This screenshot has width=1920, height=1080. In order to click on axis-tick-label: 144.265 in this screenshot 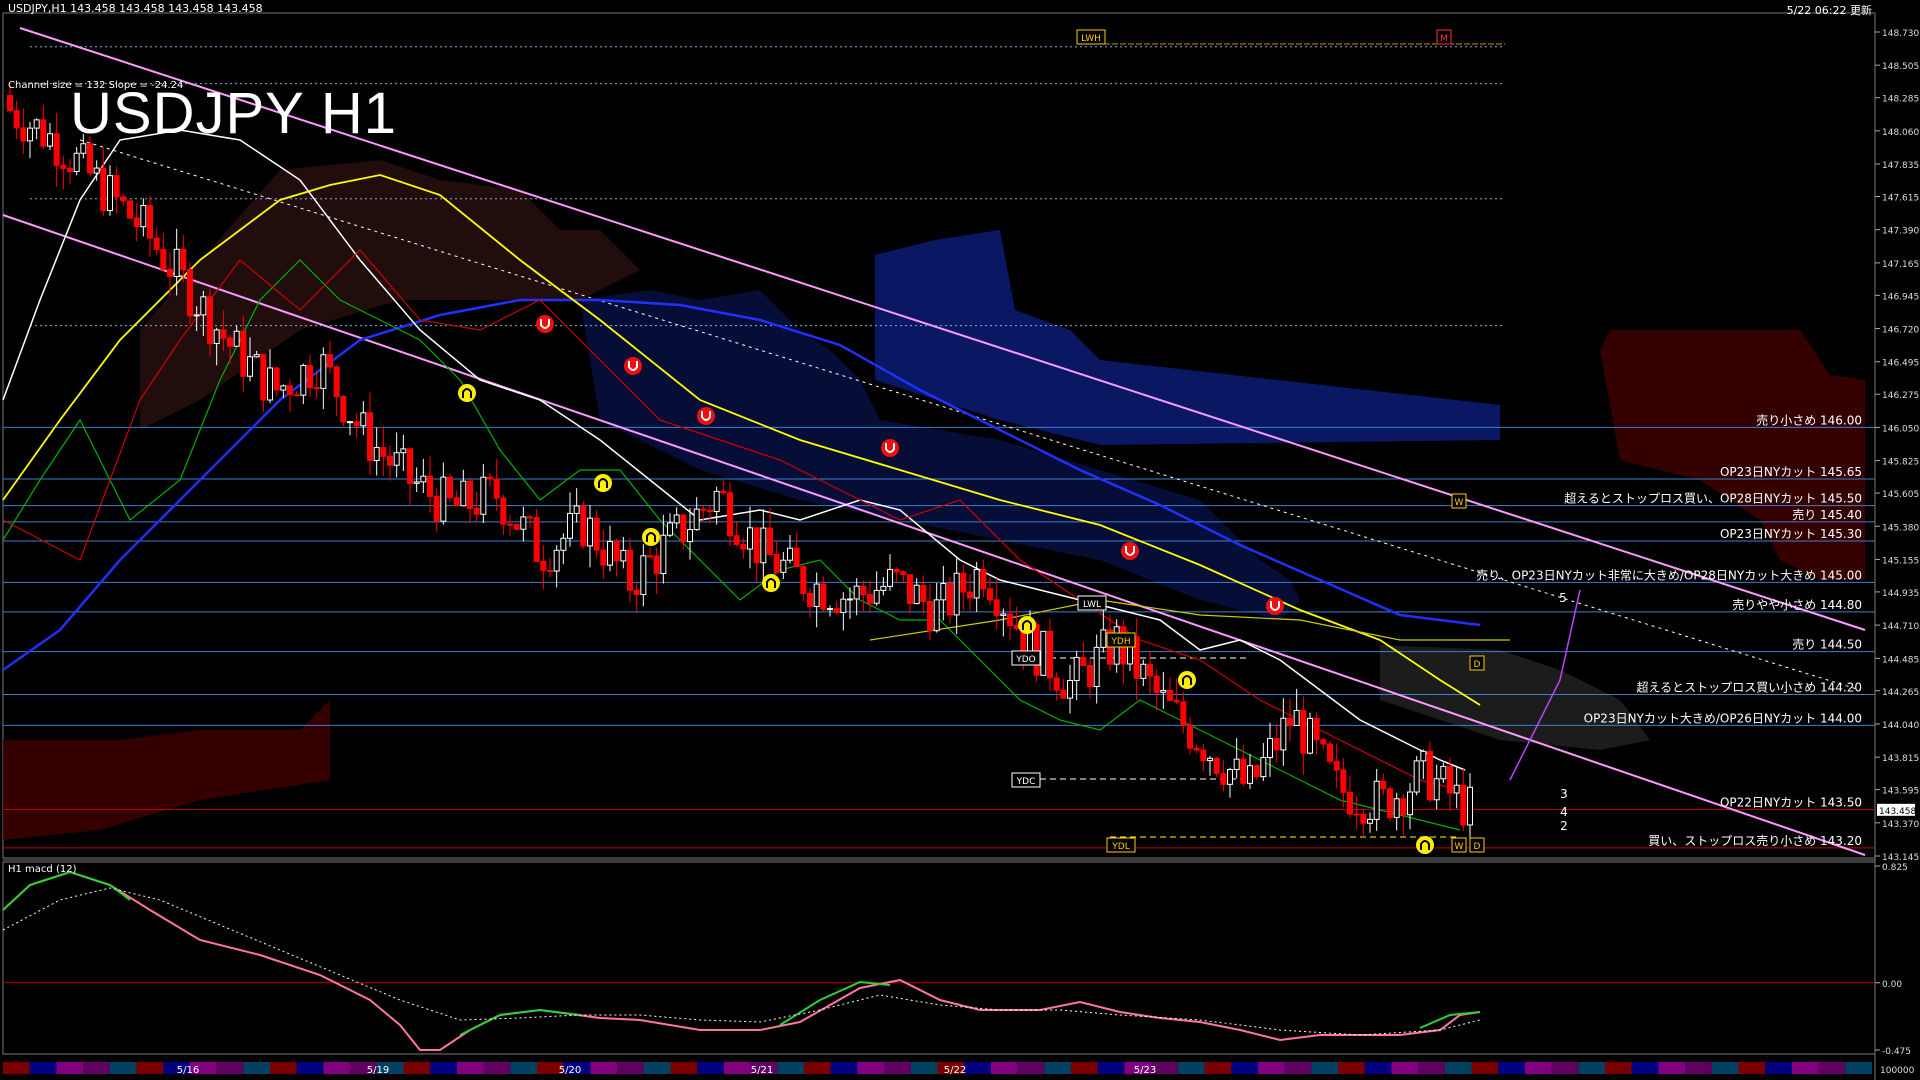, I will do `click(1900, 693)`.